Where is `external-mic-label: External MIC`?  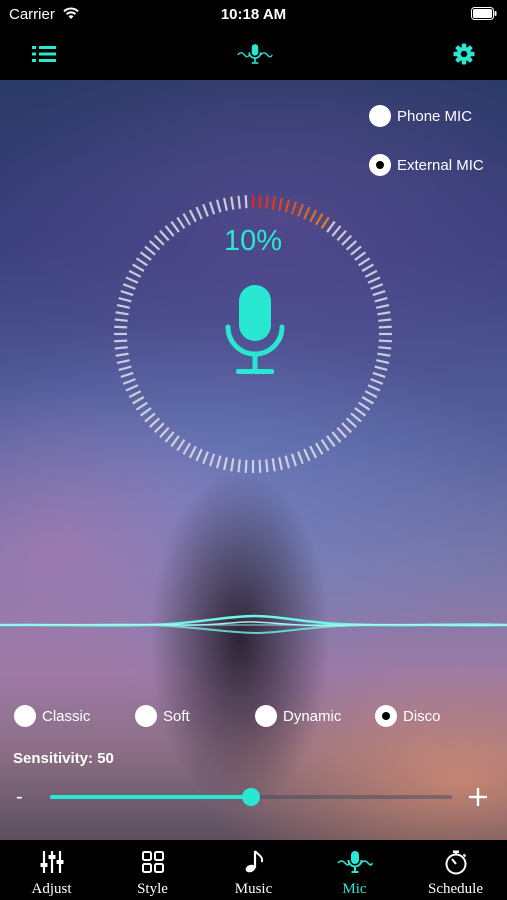 external-mic-label: External MIC is located at coordinates (440, 165).